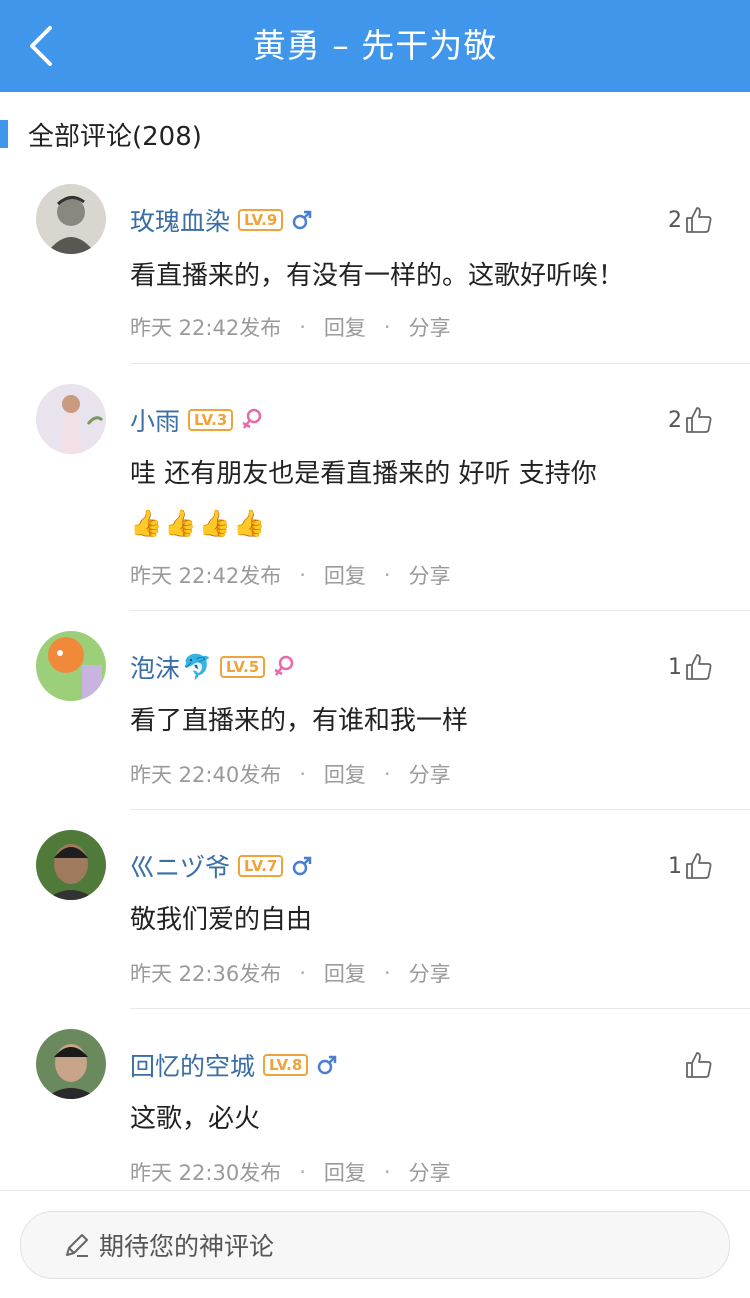  I want to click on top-bar: 黄勇 – 先干为敬, so click(375, 46).